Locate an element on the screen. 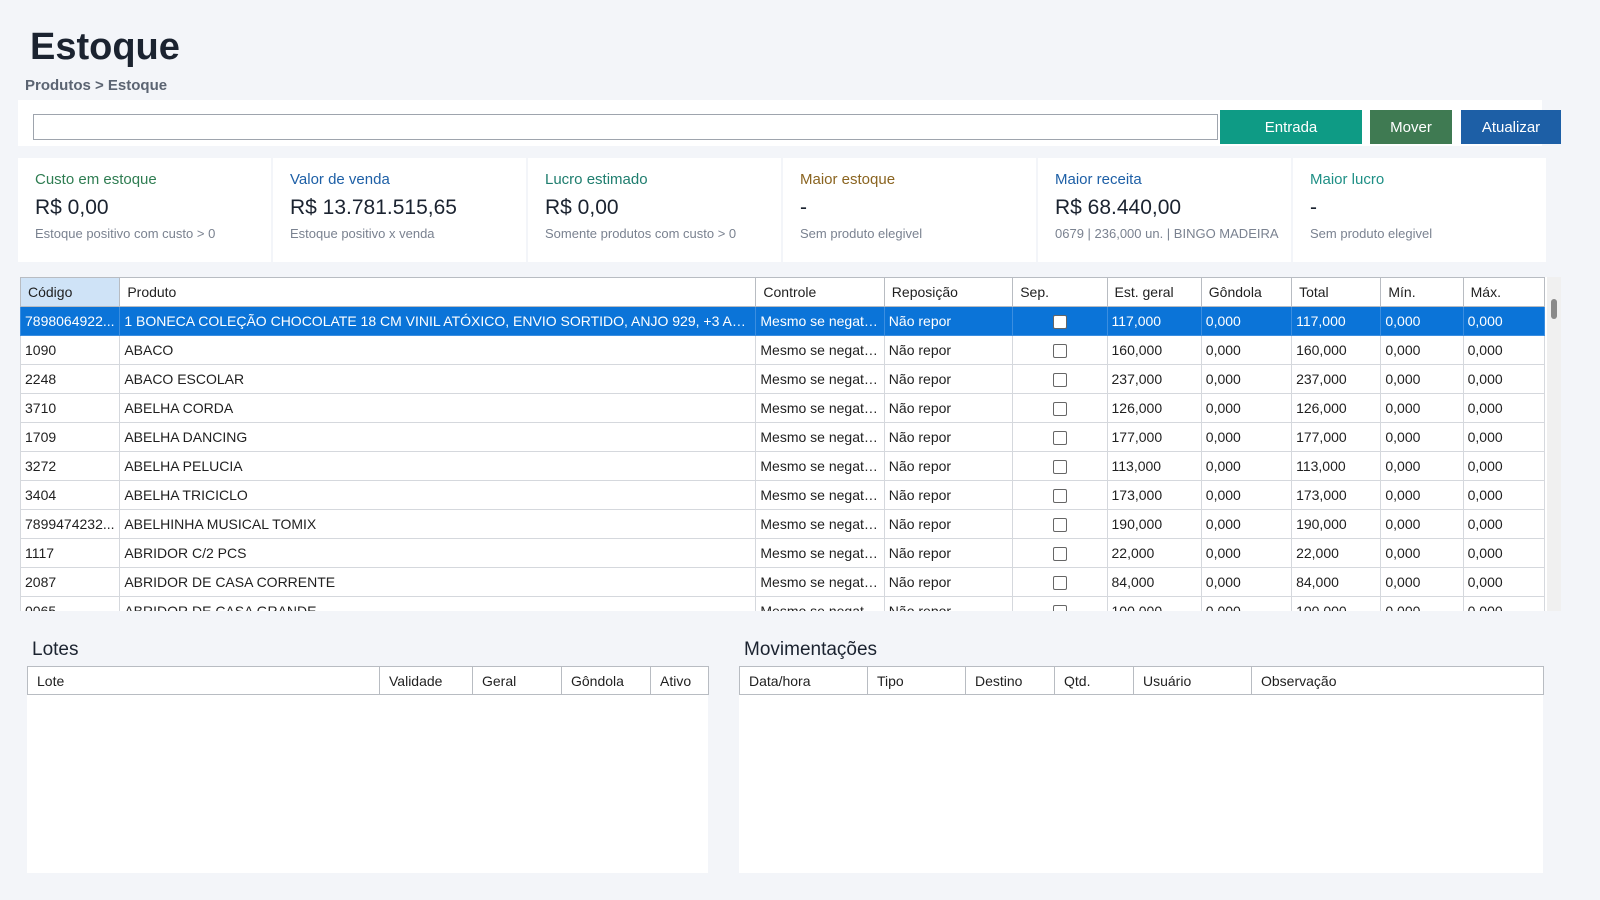 The image size is (1600, 900). lotes-title: Lotes is located at coordinates (55, 649).